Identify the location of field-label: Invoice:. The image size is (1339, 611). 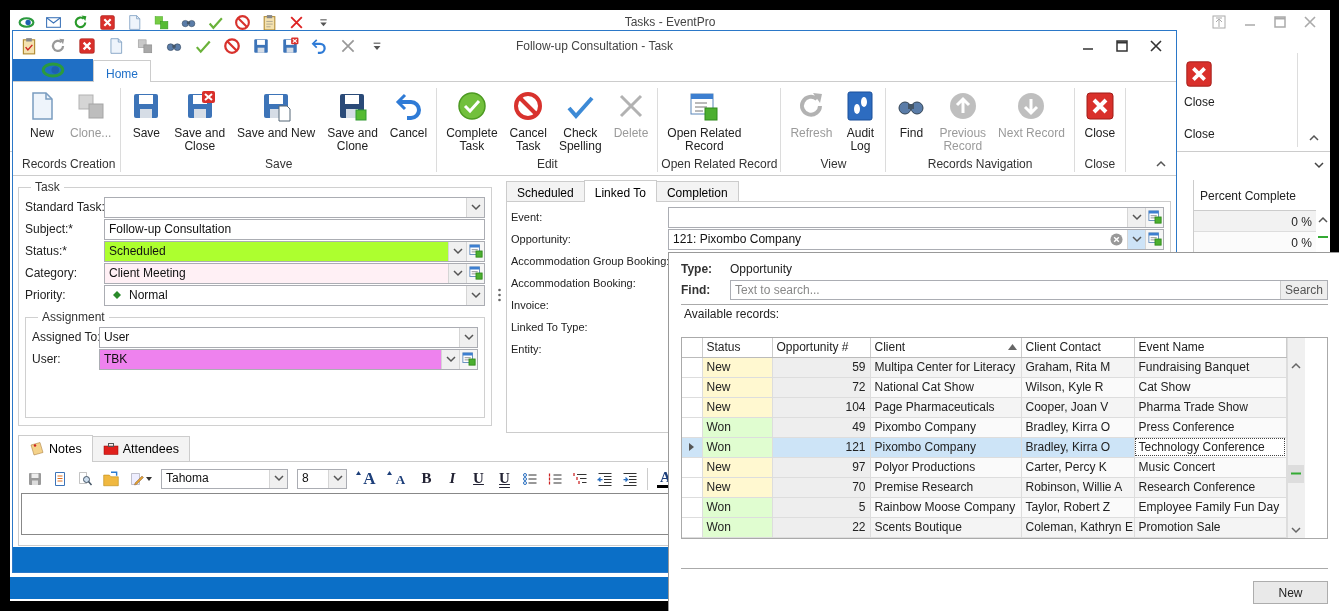
(530, 305).